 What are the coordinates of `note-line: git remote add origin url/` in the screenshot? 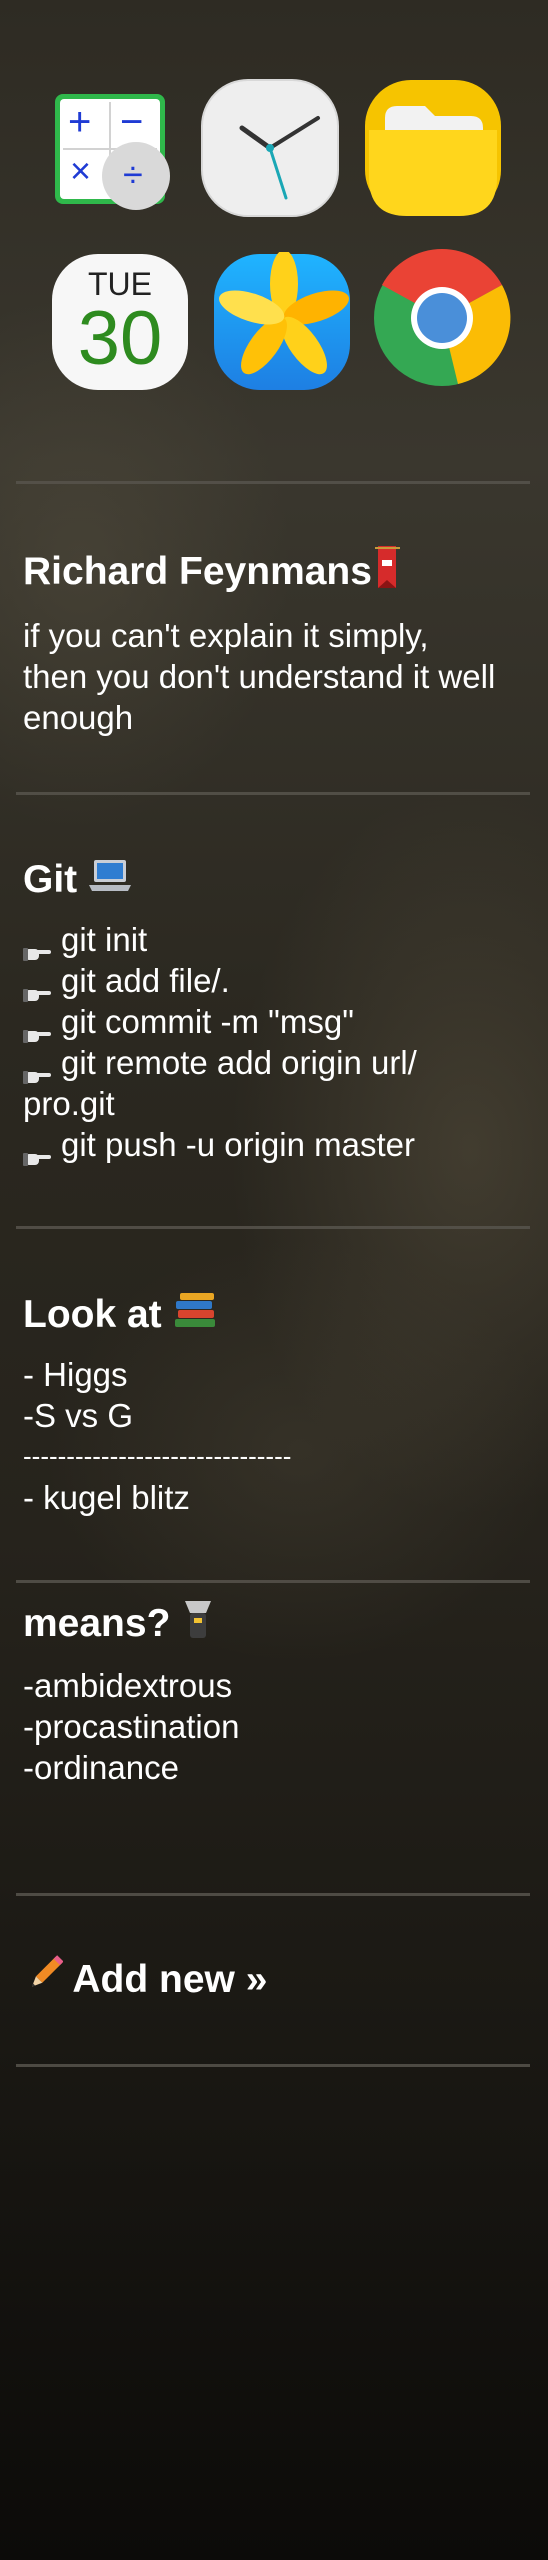 It's located at (278, 1063).